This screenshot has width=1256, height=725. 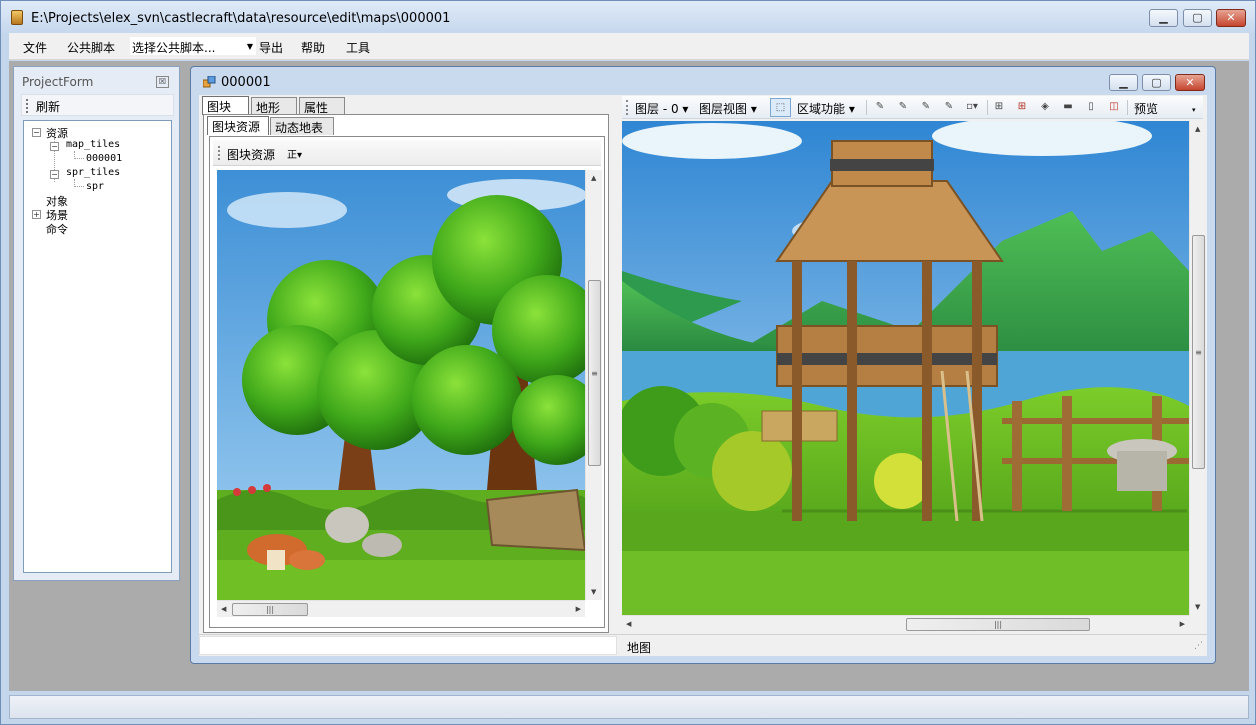 I want to click on app-icon, so click(x=17, y=17).